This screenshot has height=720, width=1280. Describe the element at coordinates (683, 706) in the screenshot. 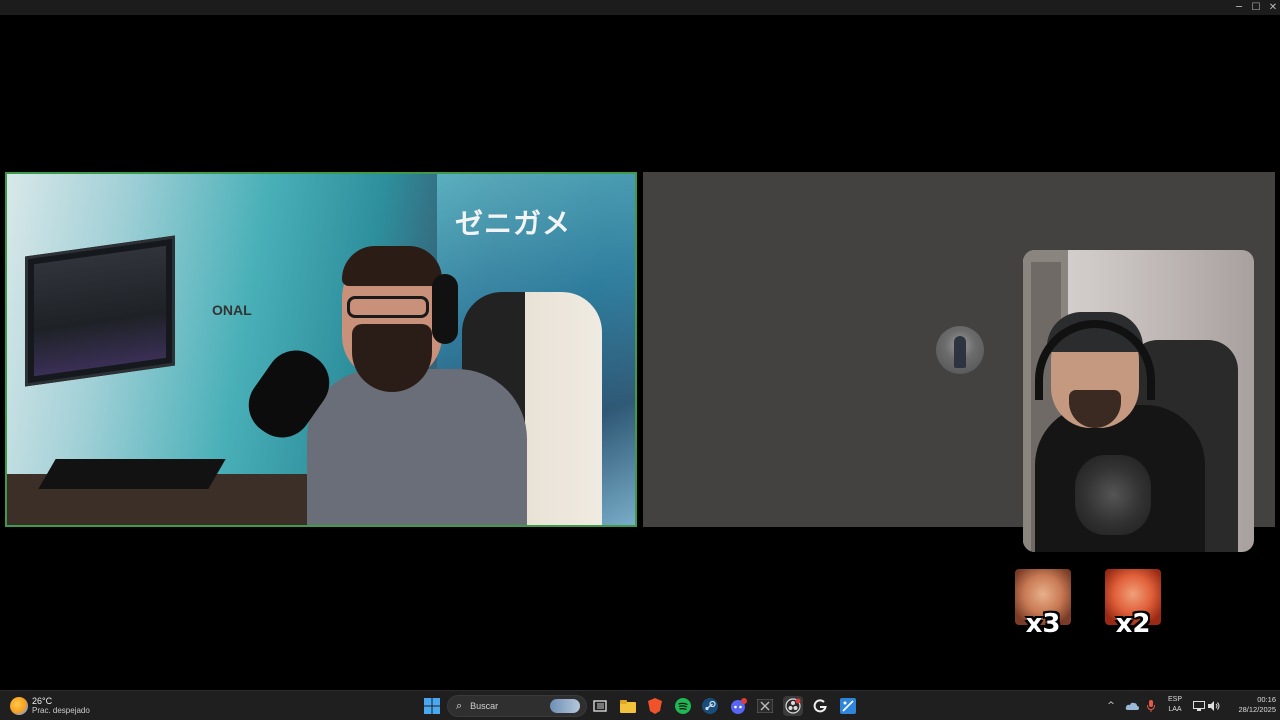

I see `spotify-icon` at that location.